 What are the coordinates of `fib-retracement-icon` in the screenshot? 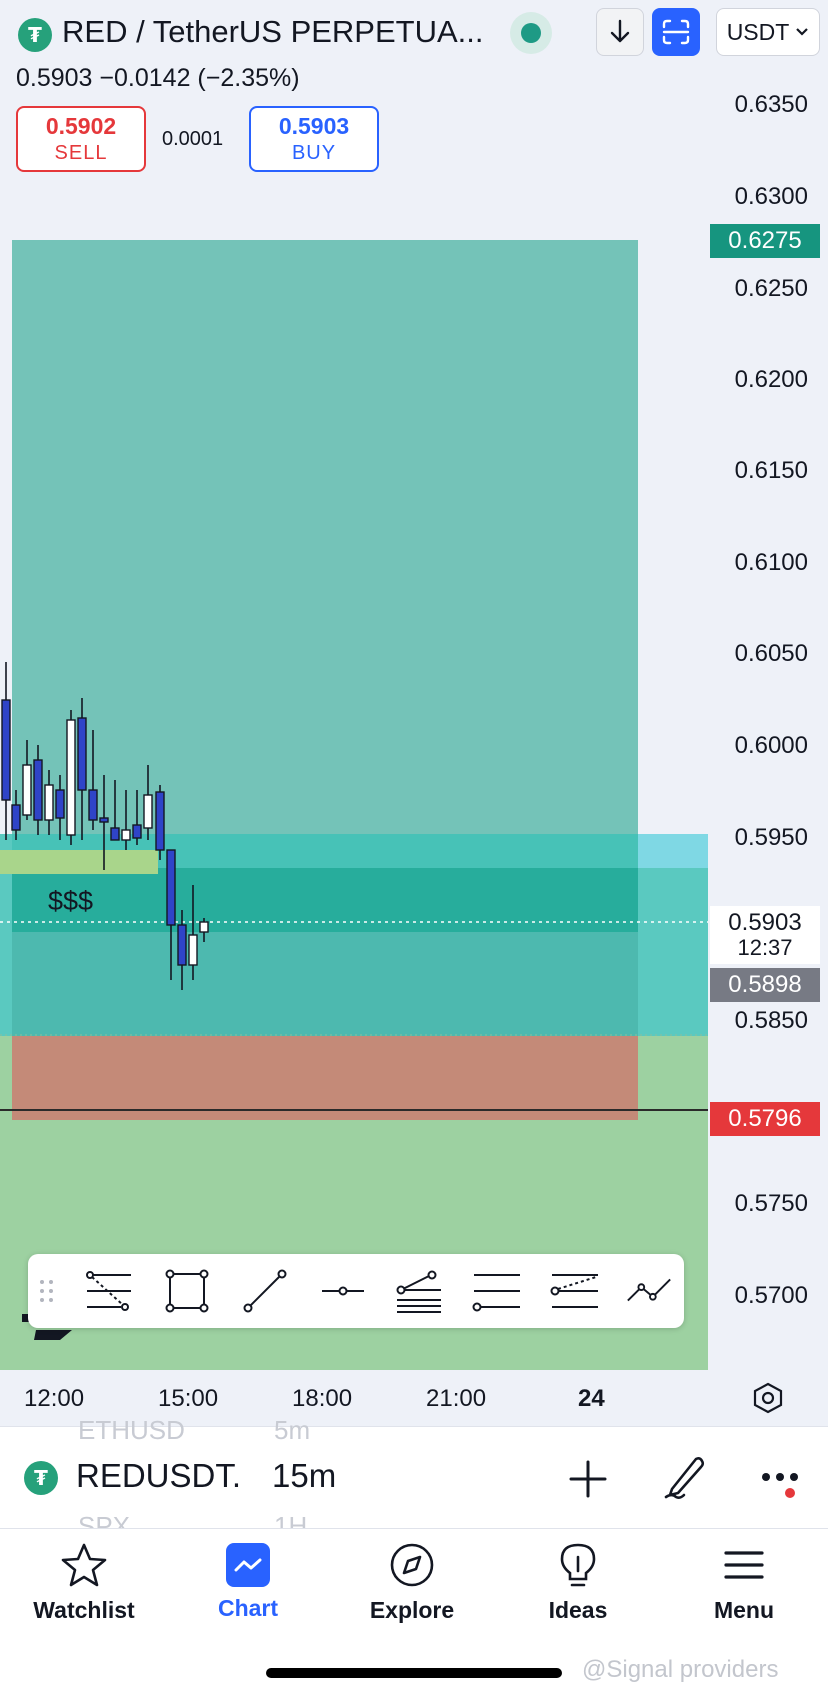 It's located at (108, 1291).